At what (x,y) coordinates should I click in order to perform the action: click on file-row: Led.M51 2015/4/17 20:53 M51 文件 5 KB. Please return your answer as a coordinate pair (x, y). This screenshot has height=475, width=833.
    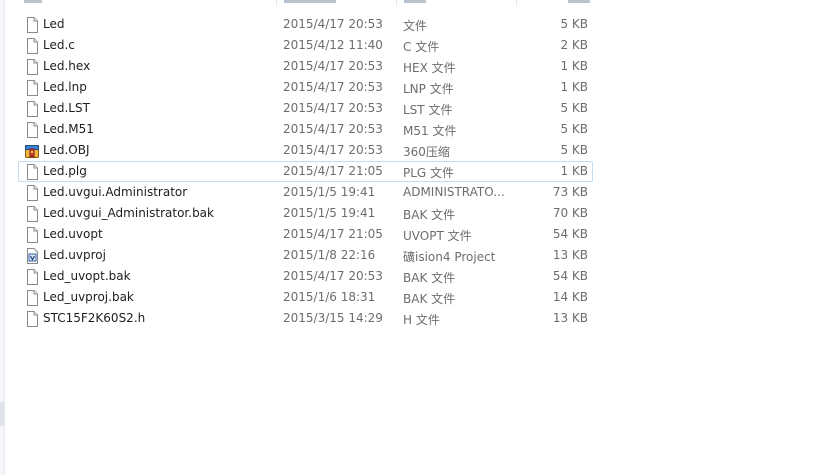
    Looking at the image, I should click on (305, 129).